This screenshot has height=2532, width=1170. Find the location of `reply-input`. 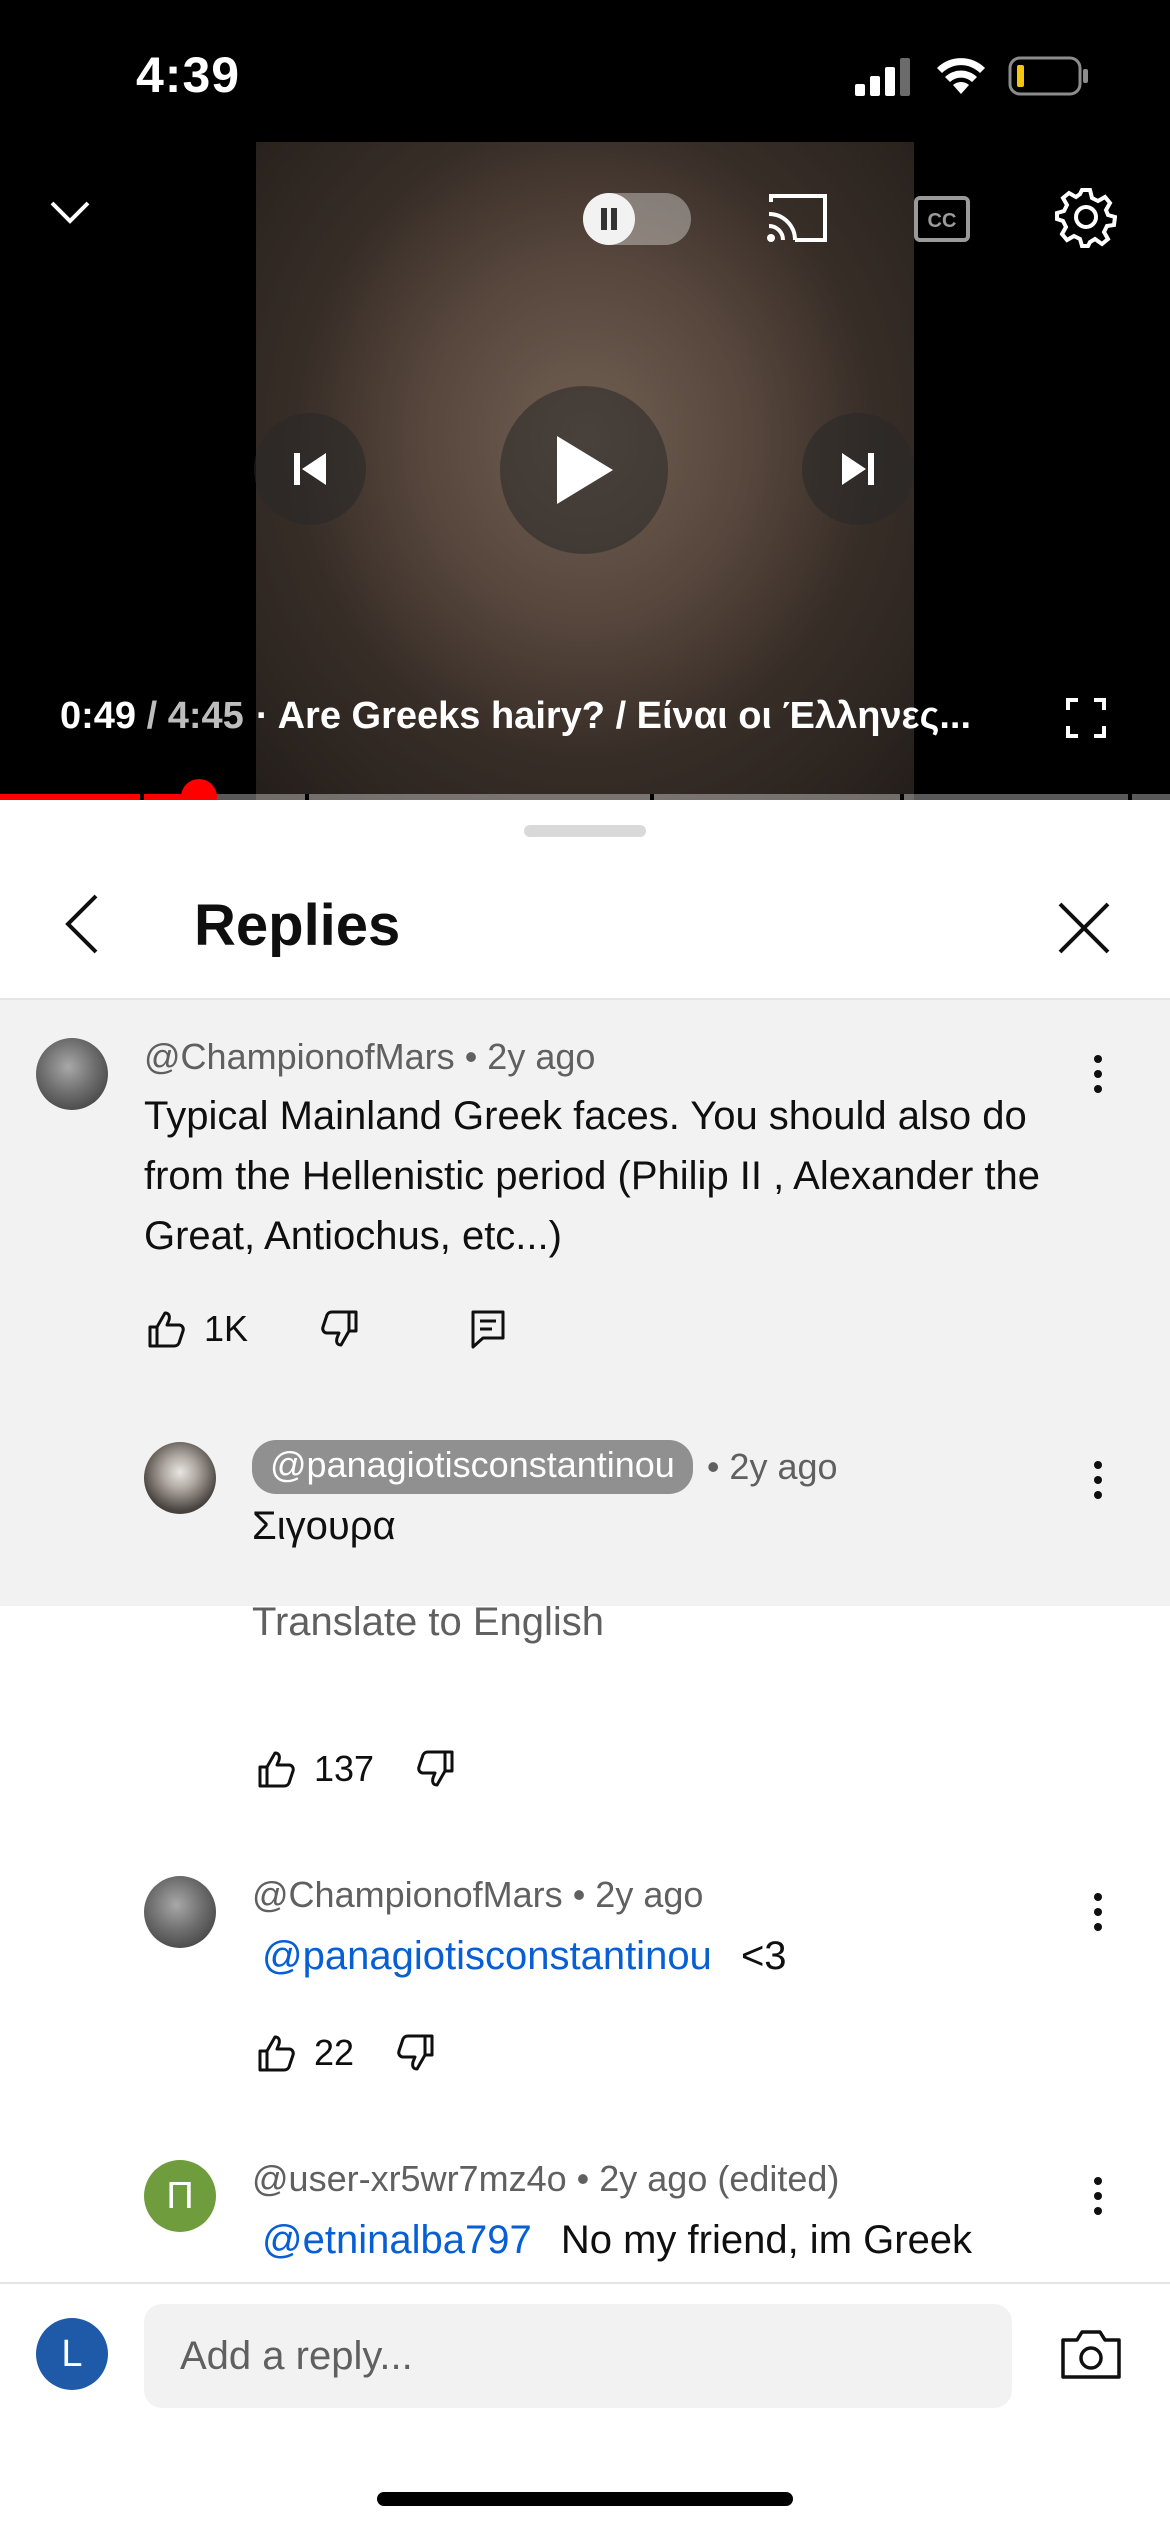

reply-input is located at coordinates (578, 2356).